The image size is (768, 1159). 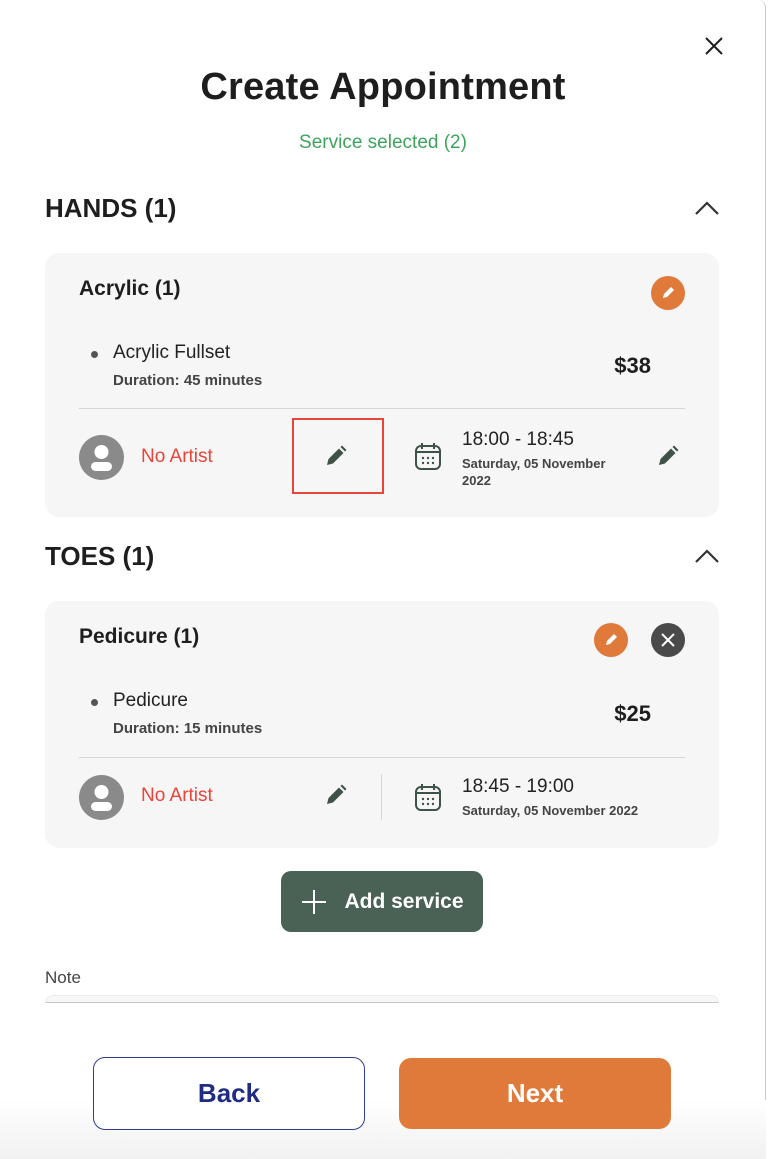 What do you see at coordinates (338, 456) in the screenshot?
I see `target-highlight` at bounding box center [338, 456].